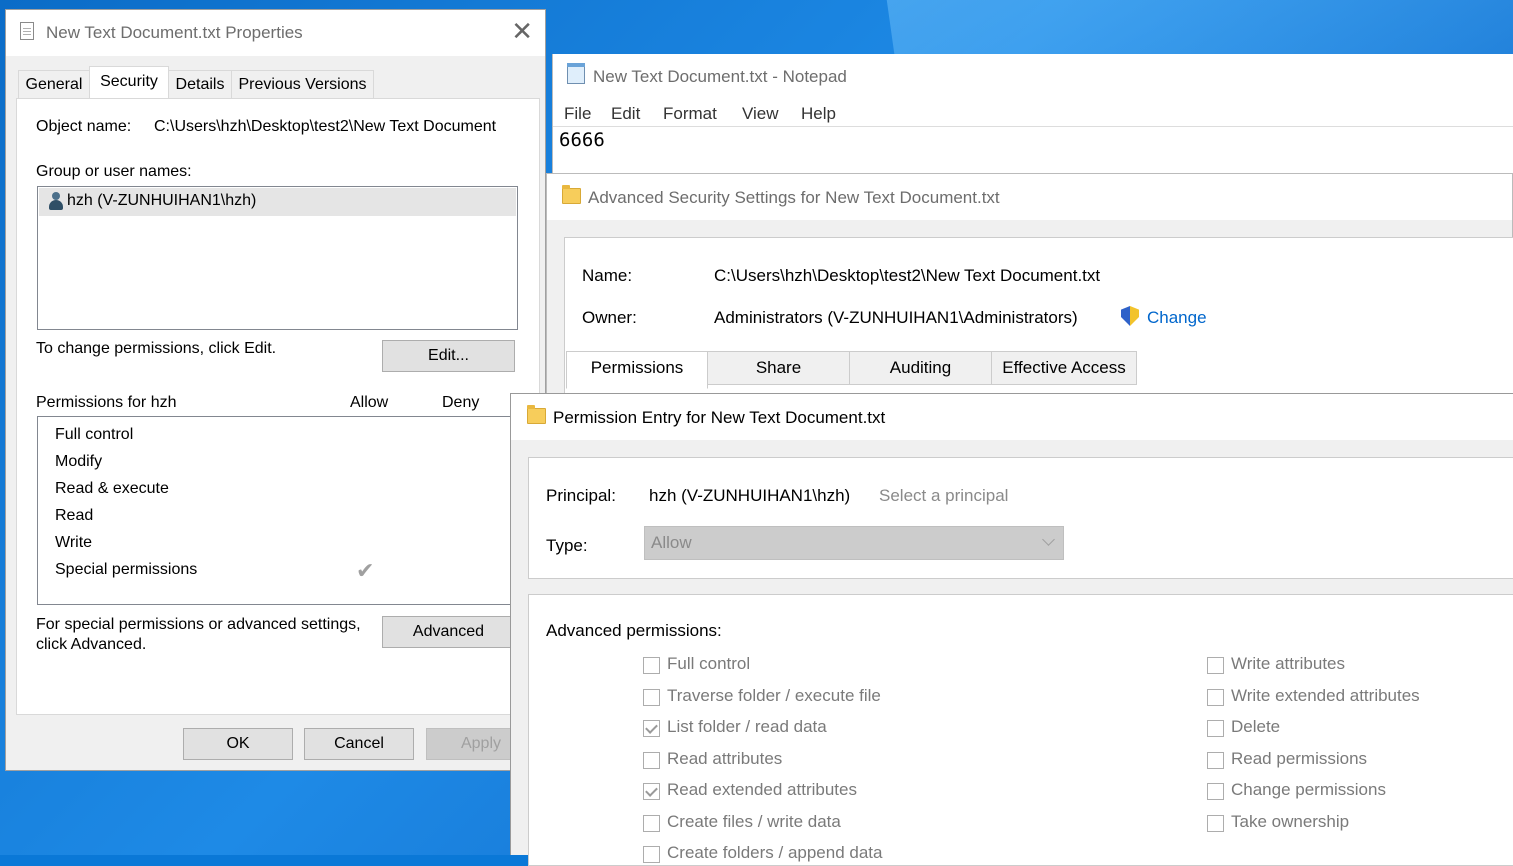 The width and height of the screenshot is (1513, 866). What do you see at coordinates (129, 82) in the screenshot?
I see `tab-security: Security` at bounding box center [129, 82].